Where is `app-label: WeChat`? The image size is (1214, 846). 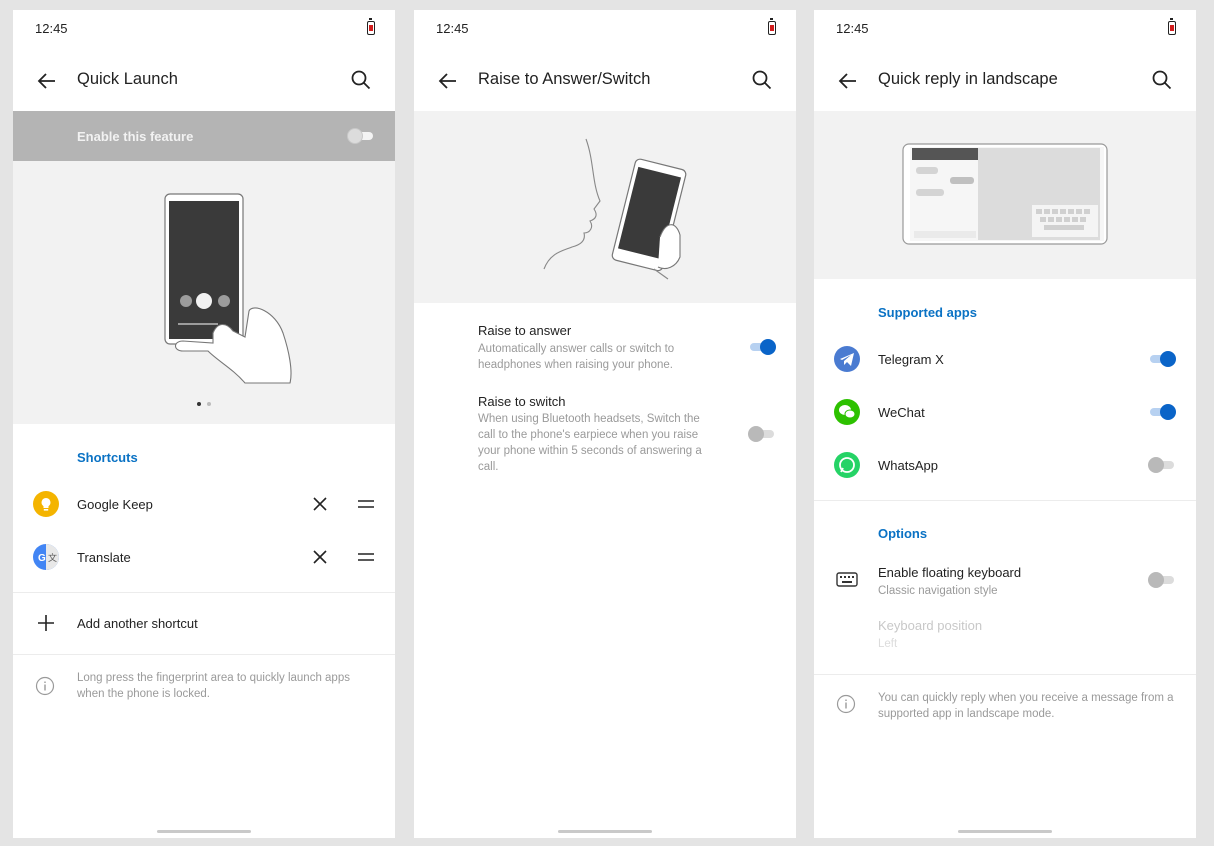
app-label: WeChat is located at coordinates (901, 412).